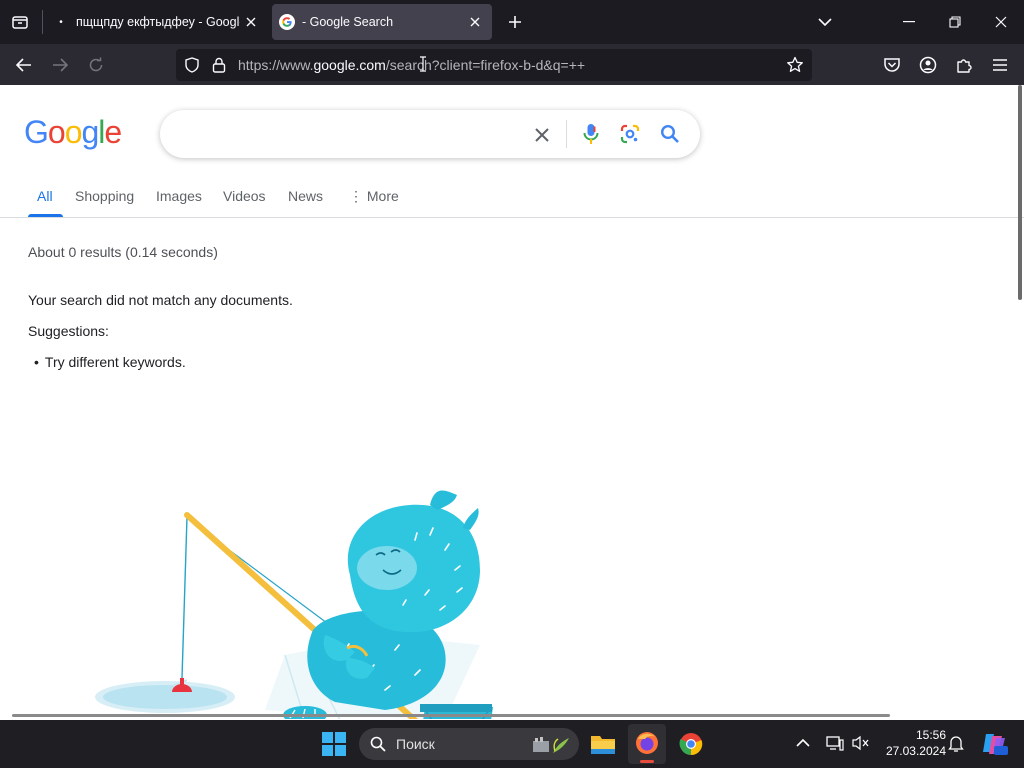 The width and height of the screenshot is (1024, 768). I want to click on suggestion-text: Try different keywords., so click(115, 362).